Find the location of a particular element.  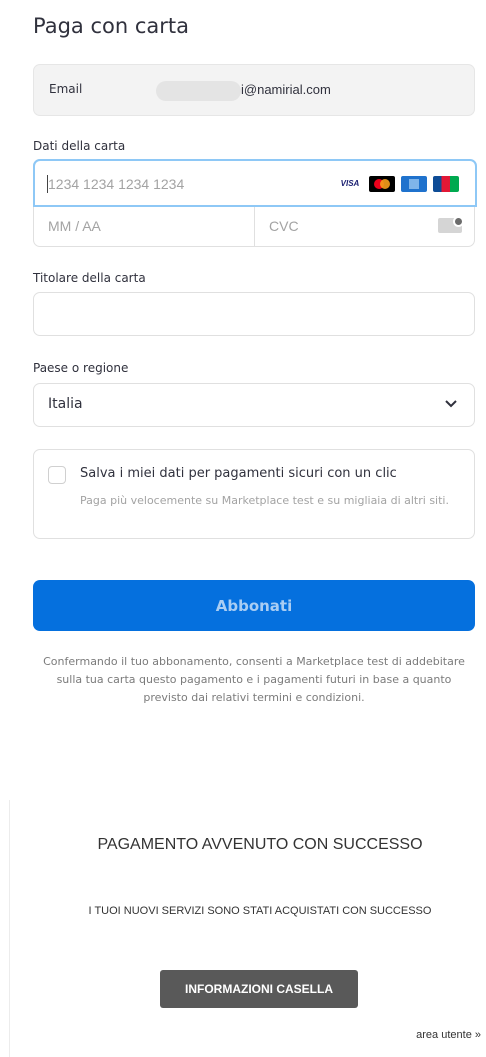

country-selected-value: Italia is located at coordinates (65, 404).